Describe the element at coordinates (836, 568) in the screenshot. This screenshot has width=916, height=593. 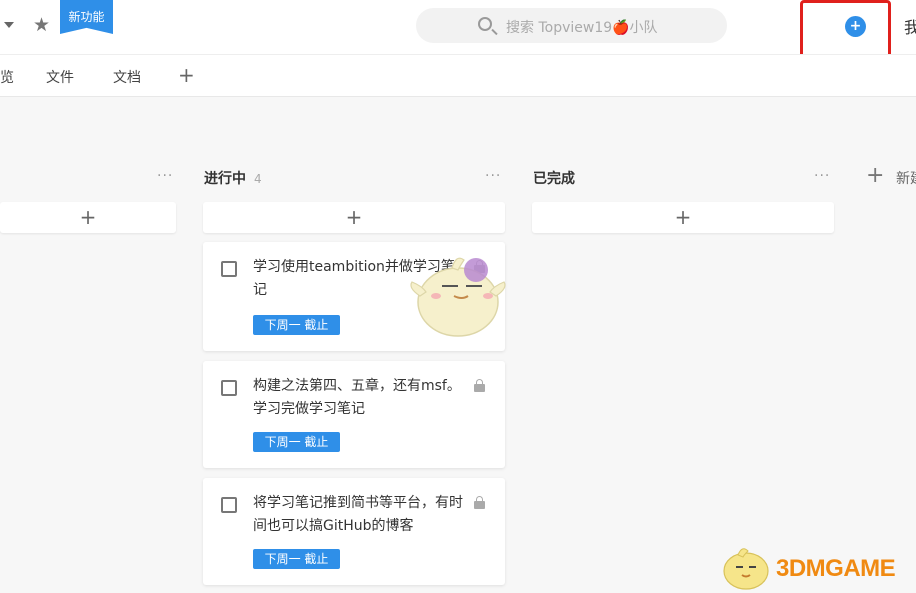
I see `watermark-text: 3DMGAME` at that location.